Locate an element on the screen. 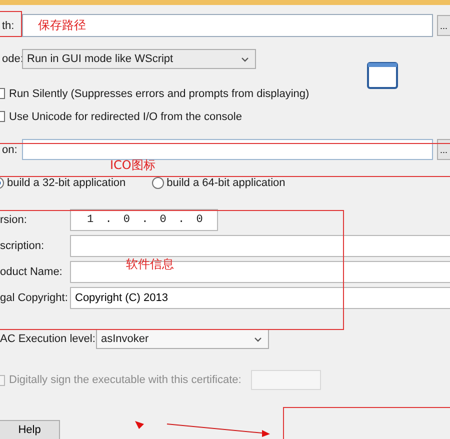 Image resolution: width=450 pixels, height=439 pixels. radio-button is located at coordinates (158, 183).